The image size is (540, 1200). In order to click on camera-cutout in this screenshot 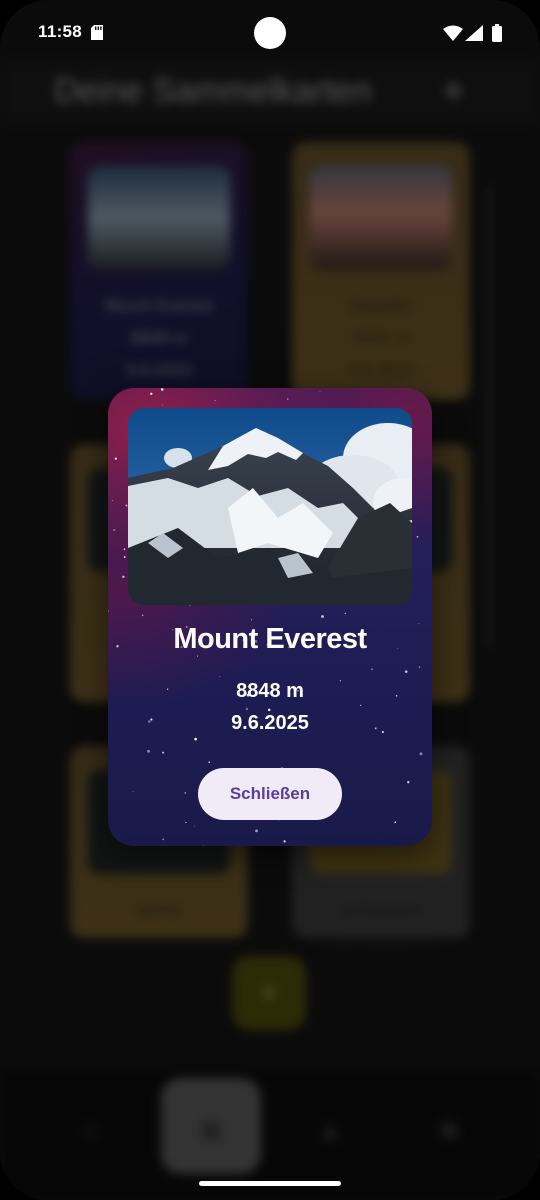, I will do `click(270, 33)`.